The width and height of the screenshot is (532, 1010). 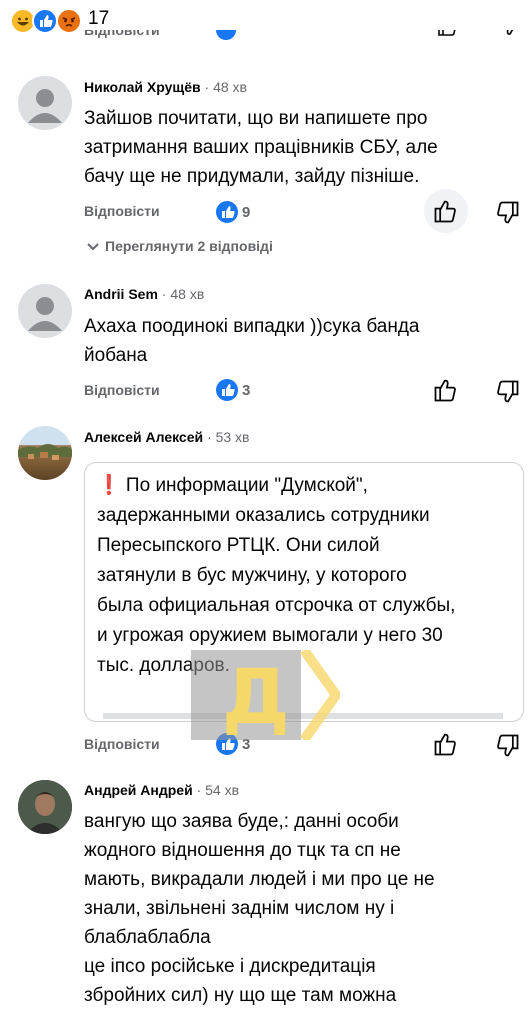 What do you see at coordinates (256, 118) in the screenshot?
I see `comment-line: Зайшов почитати, що ви напишете про` at bounding box center [256, 118].